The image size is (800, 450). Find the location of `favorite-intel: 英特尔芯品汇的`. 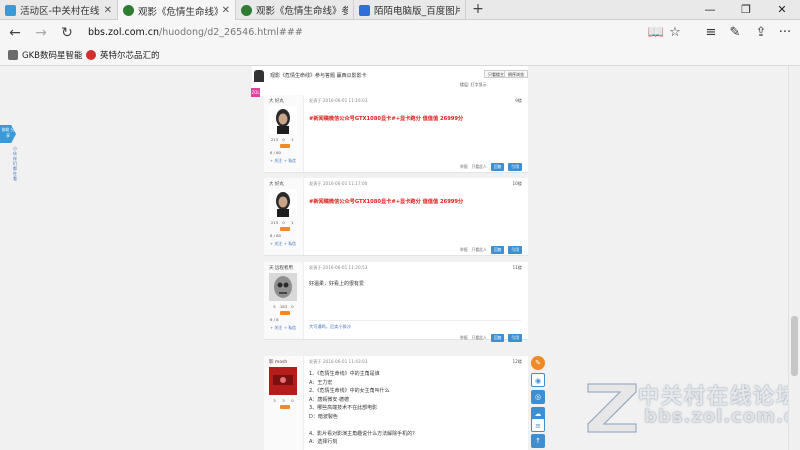

favorite-intel: 英特尔芯品汇的 is located at coordinates (123, 55).